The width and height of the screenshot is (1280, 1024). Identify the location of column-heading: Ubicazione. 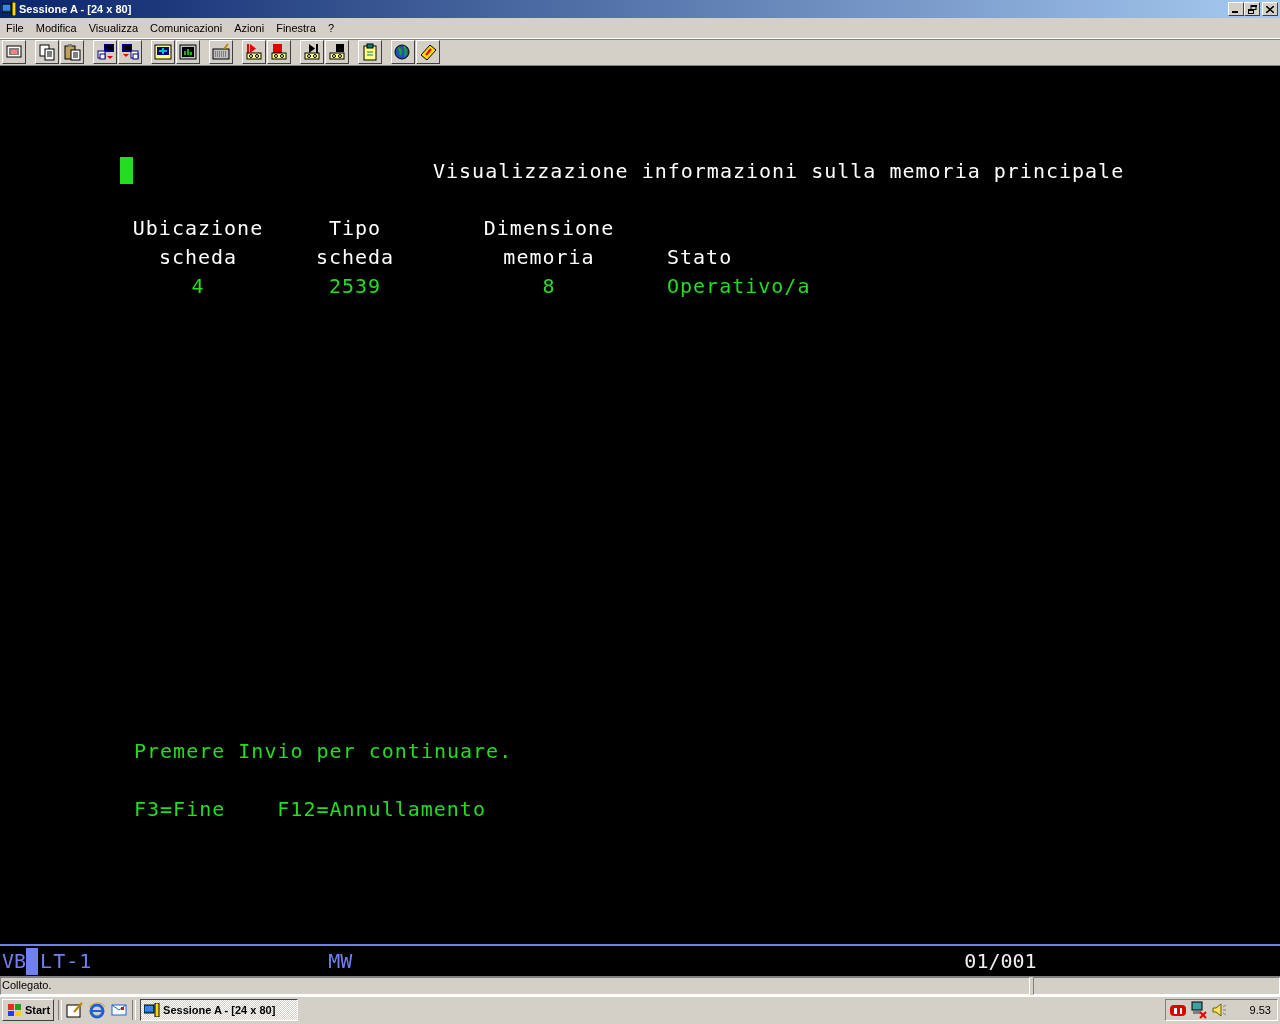
(198, 228).